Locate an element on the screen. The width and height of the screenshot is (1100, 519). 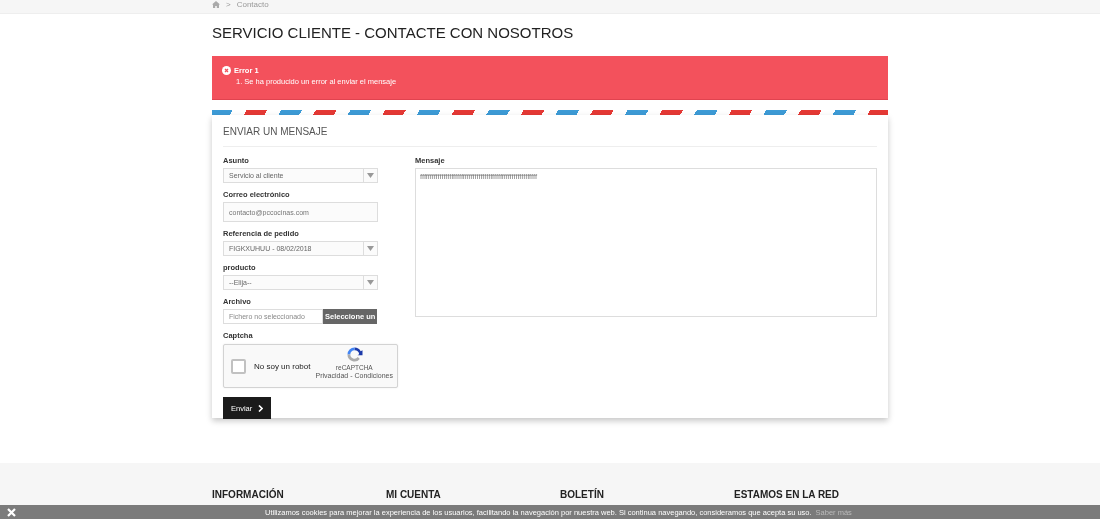
footer-heading: MI CUENTA is located at coordinates (414, 494).